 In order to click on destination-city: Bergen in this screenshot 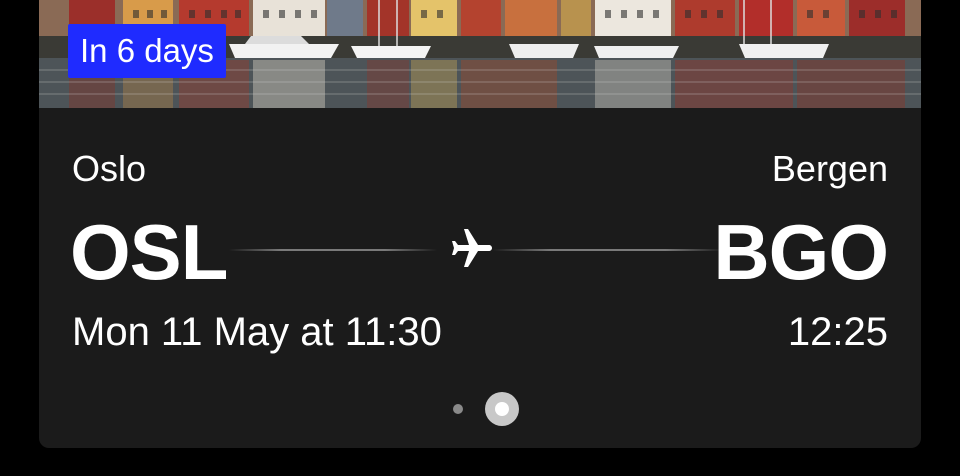, I will do `click(829, 168)`.